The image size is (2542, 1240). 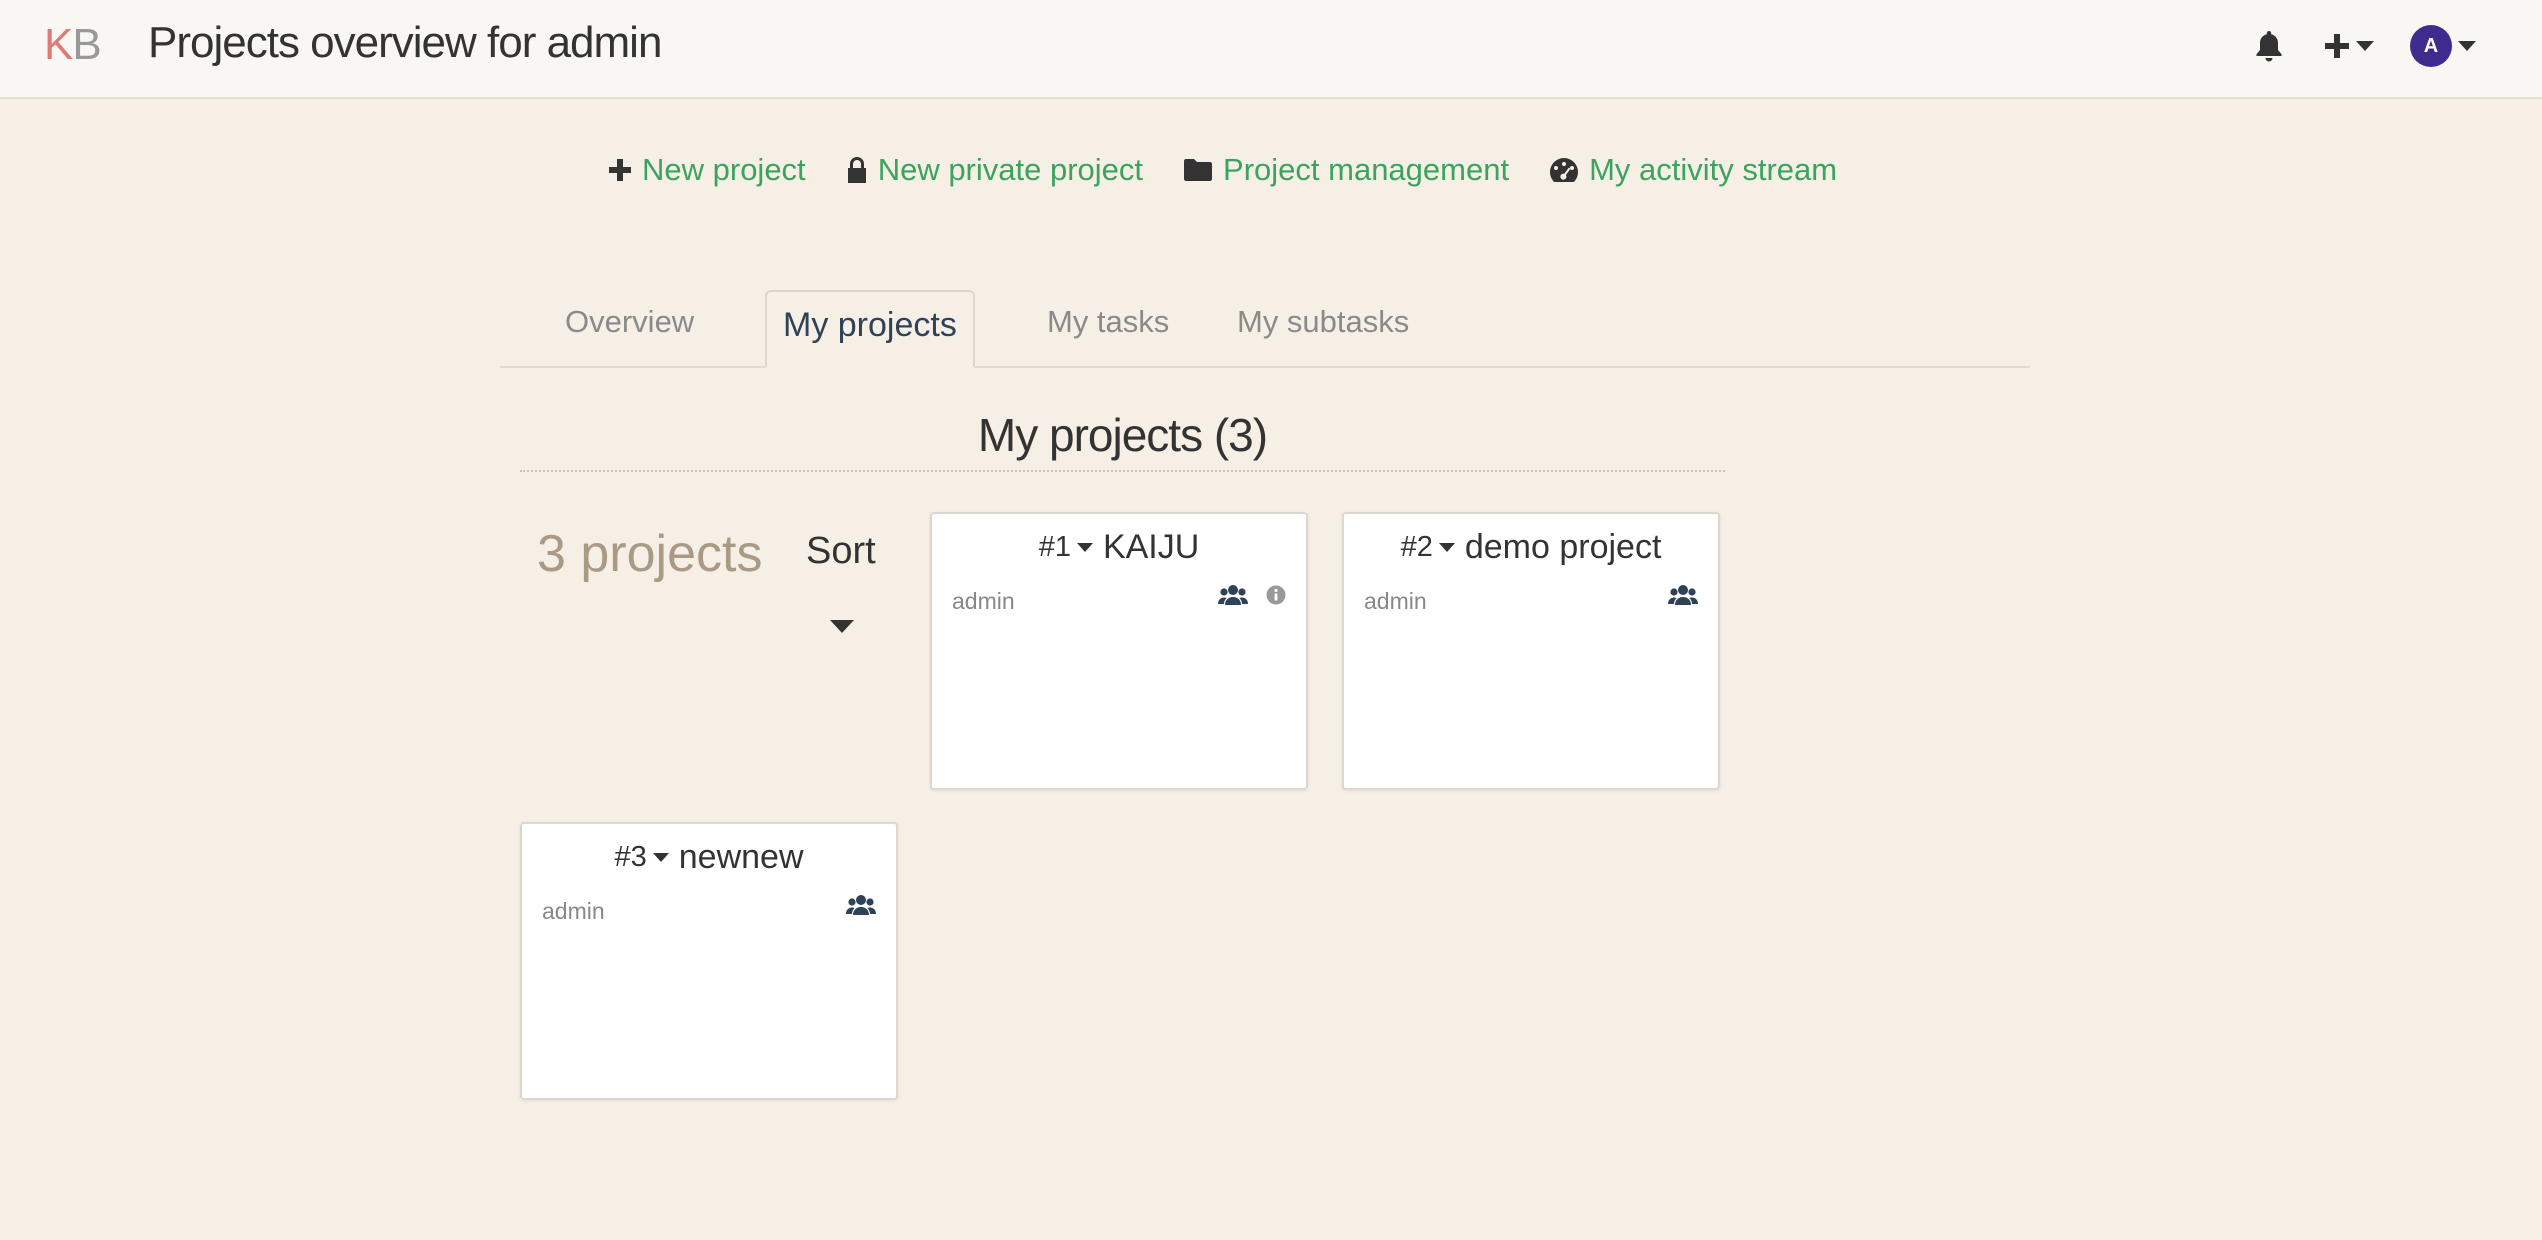 What do you see at coordinates (1122, 440) in the screenshot?
I see `section-title: My projects (3)` at bounding box center [1122, 440].